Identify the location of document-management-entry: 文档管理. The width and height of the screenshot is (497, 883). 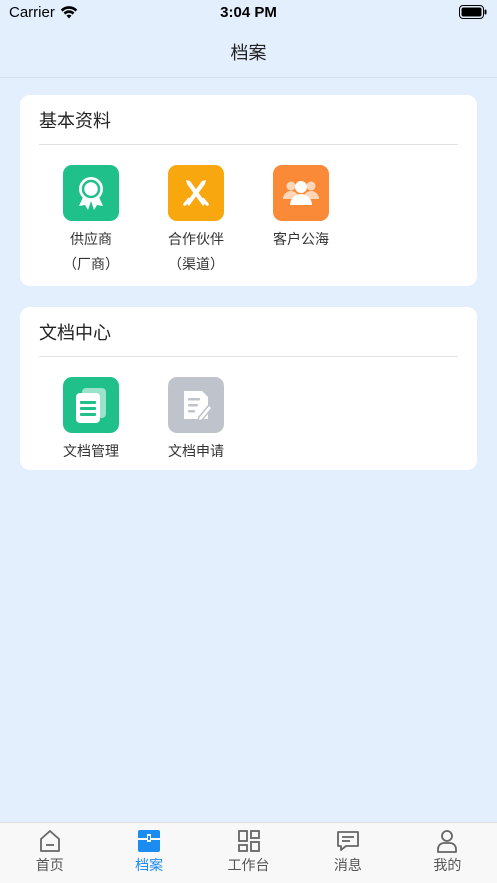
(91, 420).